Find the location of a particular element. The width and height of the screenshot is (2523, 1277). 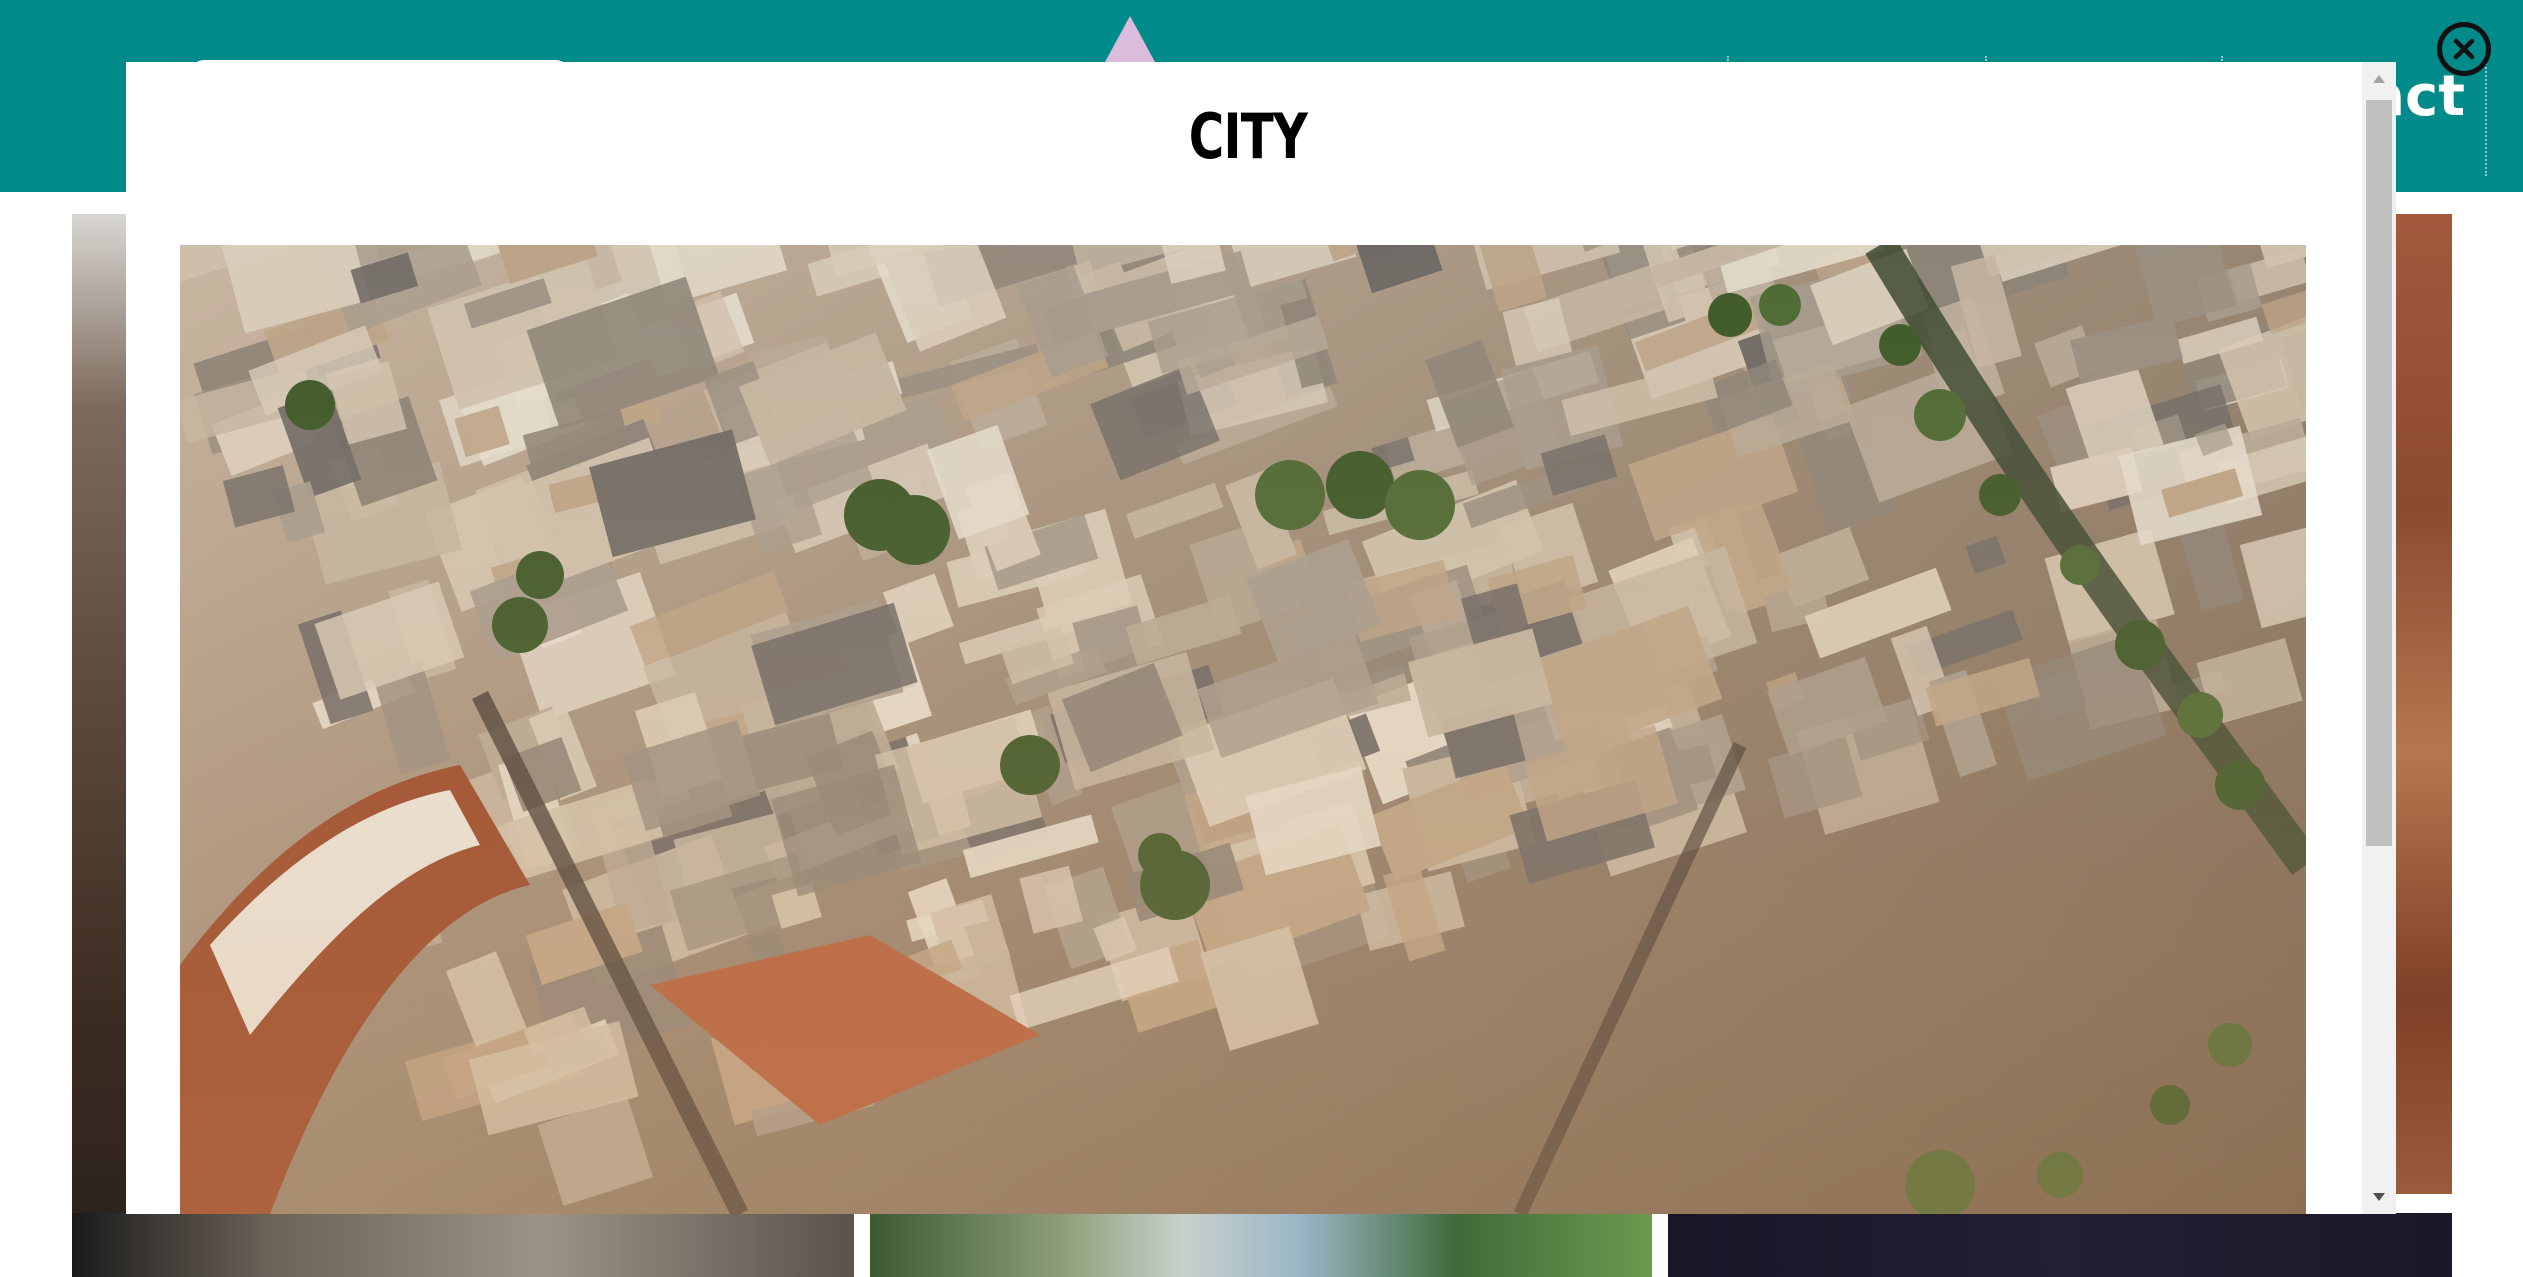

scroll-up-button is located at coordinates (2379, 79).